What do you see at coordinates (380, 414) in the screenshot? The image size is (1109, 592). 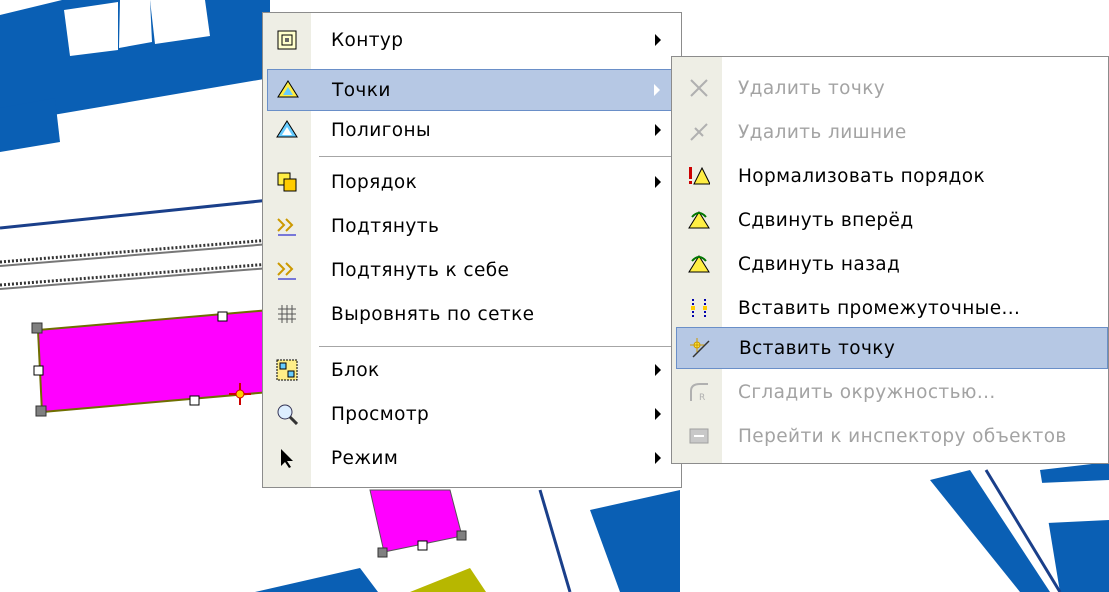 I see `menu-item-label: Просмотр` at bounding box center [380, 414].